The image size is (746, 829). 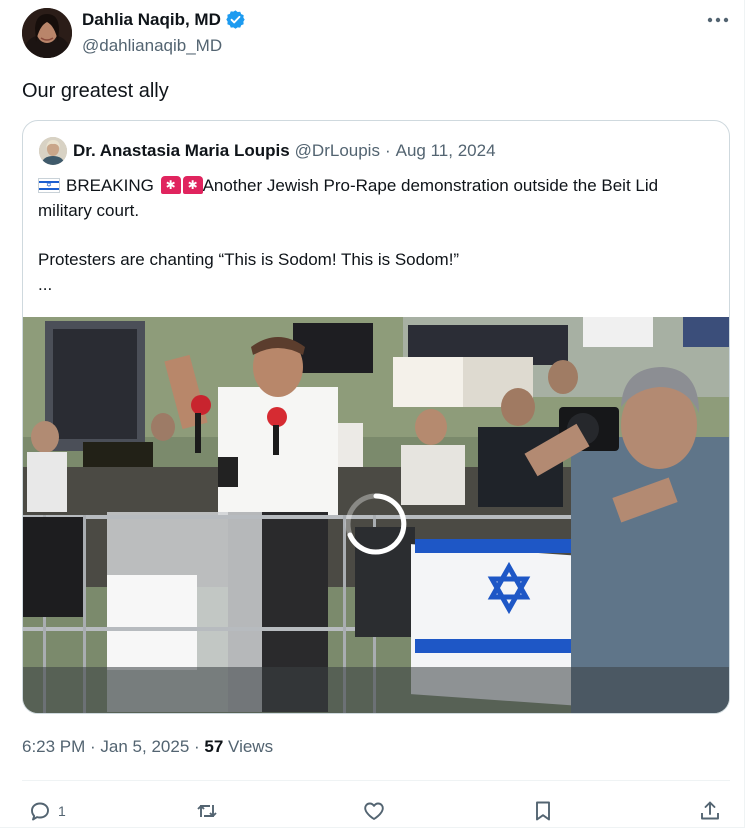 I want to click on views-label: Views, so click(x=248, y=746).